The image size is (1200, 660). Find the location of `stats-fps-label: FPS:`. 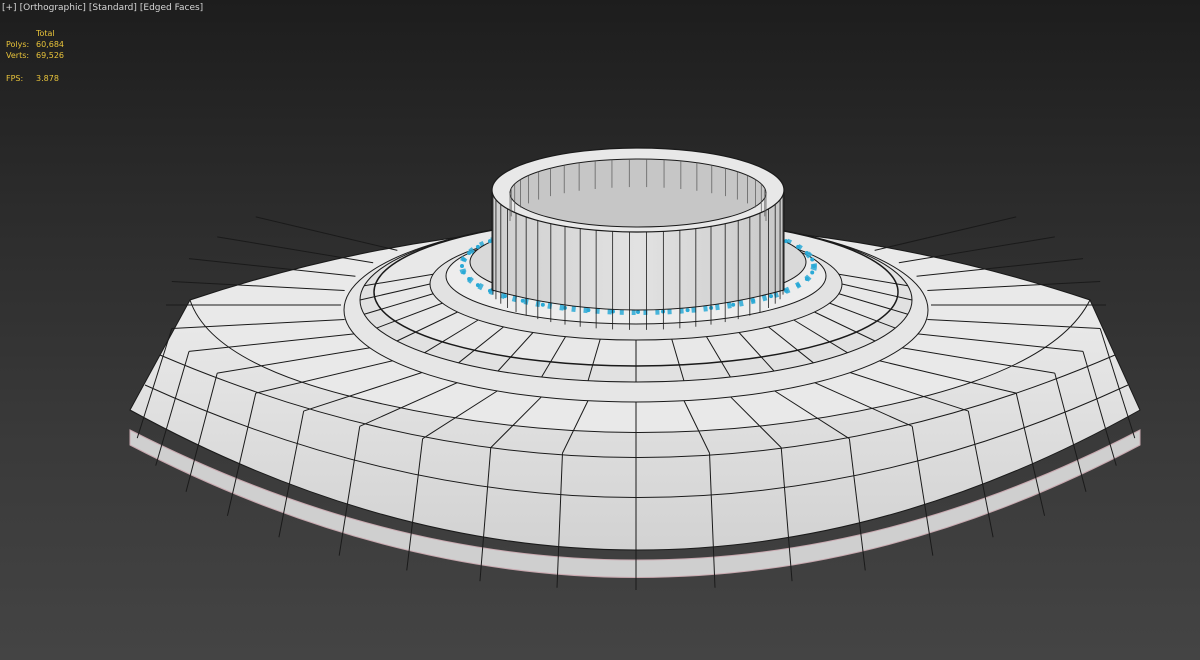

stats-fps-label: FPS: is located at coordinates (15, 78).